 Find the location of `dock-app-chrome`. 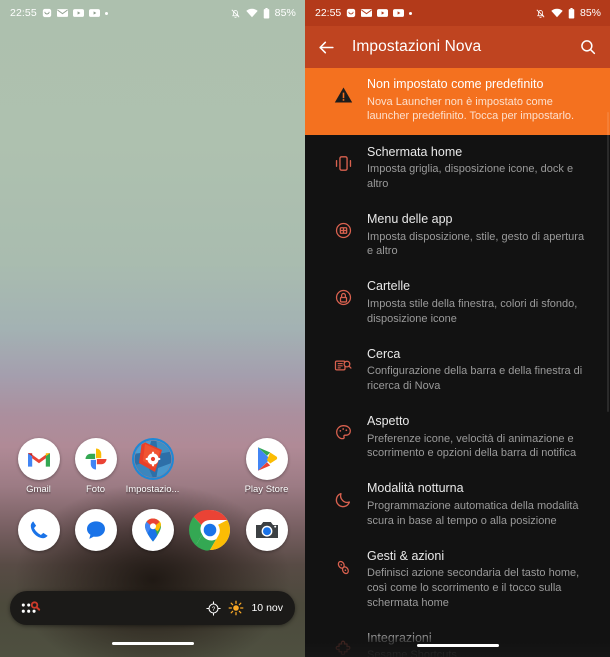

dock-app-chrome is located at coordinates (209, 530).